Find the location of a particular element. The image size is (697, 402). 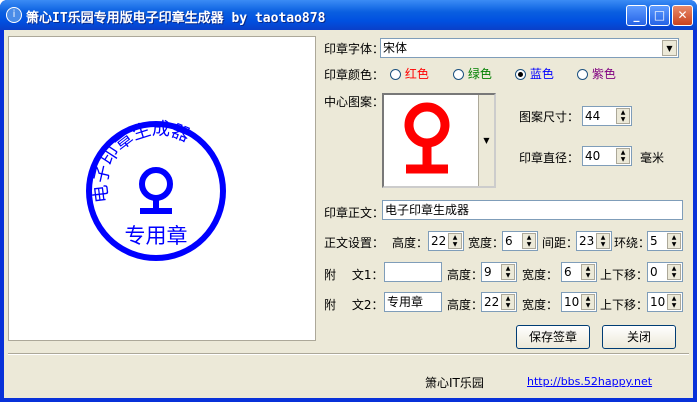

sub1-offset-label: 上下移： is located at coordinates (624, 275).